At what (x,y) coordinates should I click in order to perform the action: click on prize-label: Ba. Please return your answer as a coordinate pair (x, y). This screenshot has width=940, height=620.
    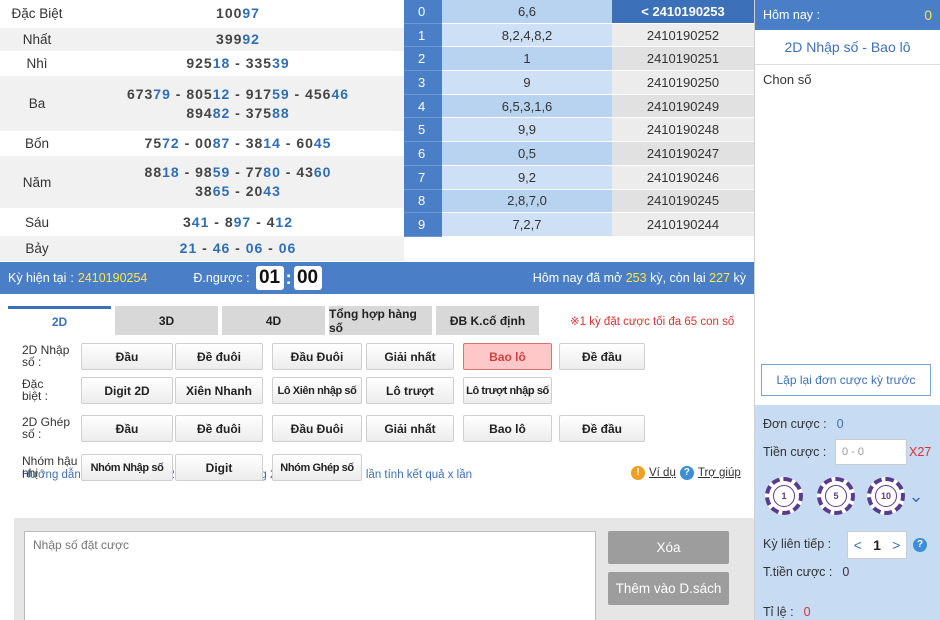
    Looking at the image, I should click on (37, 103).